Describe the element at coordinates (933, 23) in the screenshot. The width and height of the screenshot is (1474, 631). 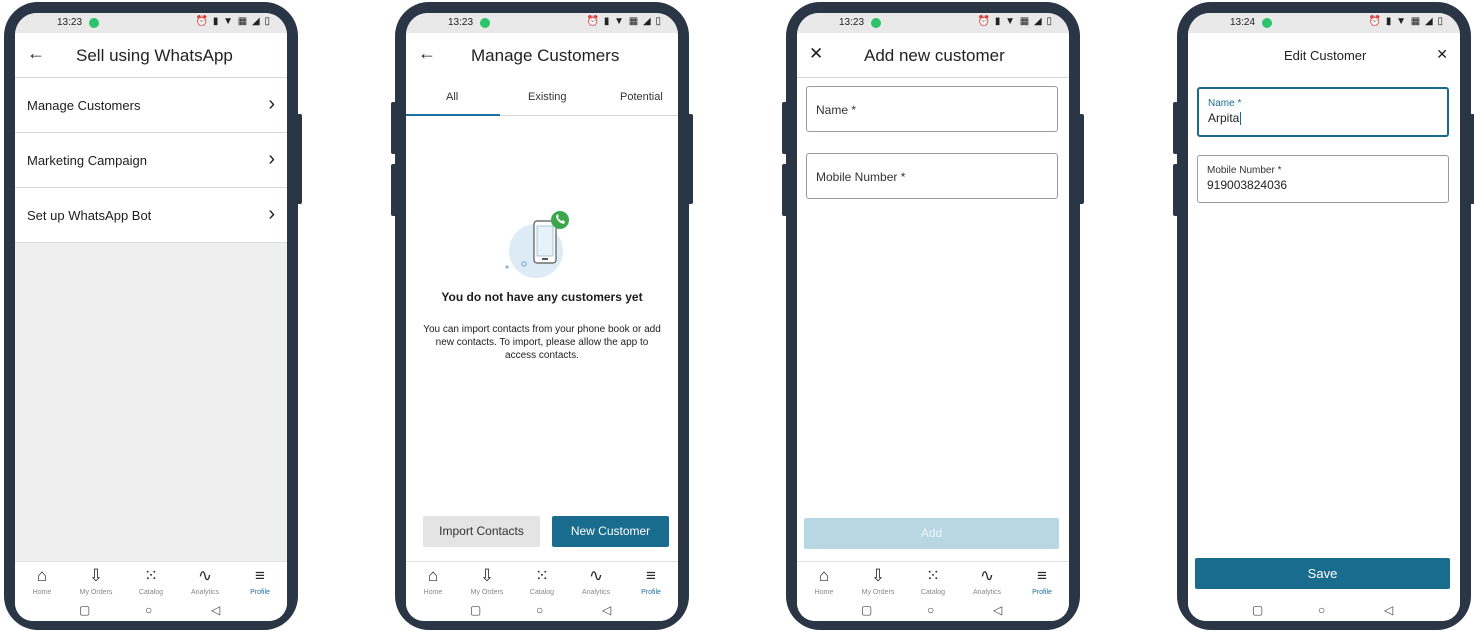
I see `status-bar: 13:23 ⏰ ▮ ▼ ▦ ◢ ▯` at that location.